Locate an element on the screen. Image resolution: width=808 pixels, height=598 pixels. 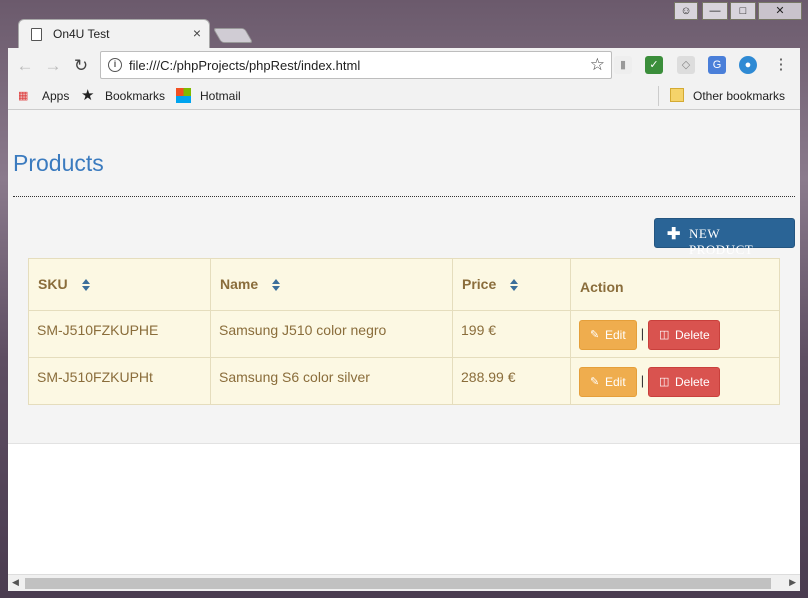
bookmarks-link: Bookmarks is located at coordinates (135, 96).